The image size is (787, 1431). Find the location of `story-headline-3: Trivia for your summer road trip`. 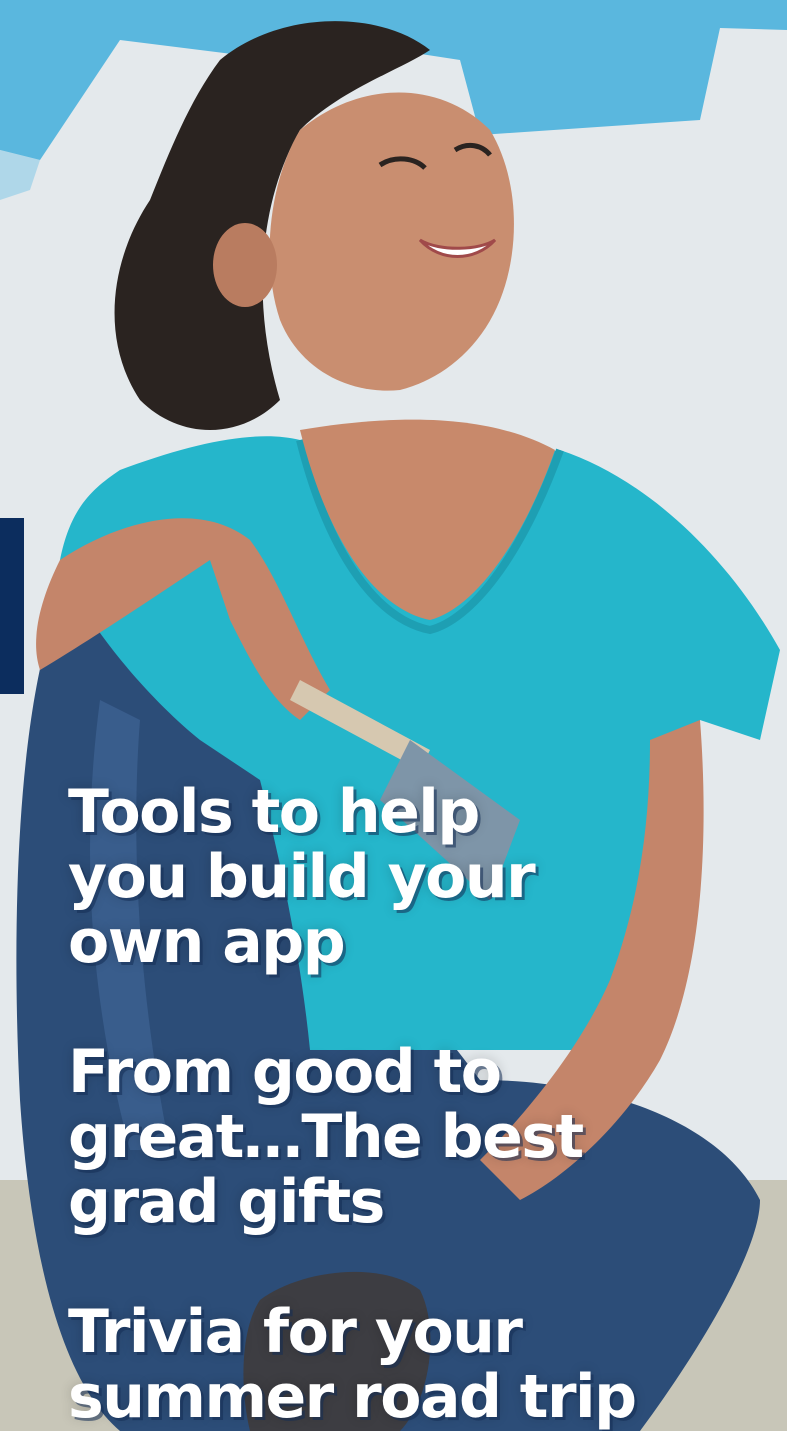

story-headline-3: Trivia for your summer road trip is located at coordinates (352, 1364).